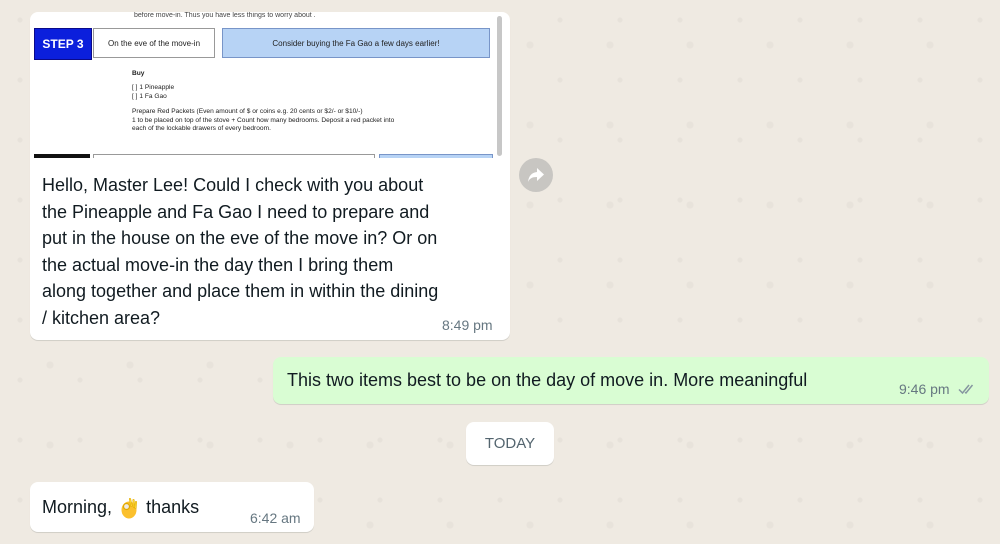  What do you see at coordinates (275, 518) in the screenshot?
I see `message-time: 6:42 am` at bounding box center [275, 518].